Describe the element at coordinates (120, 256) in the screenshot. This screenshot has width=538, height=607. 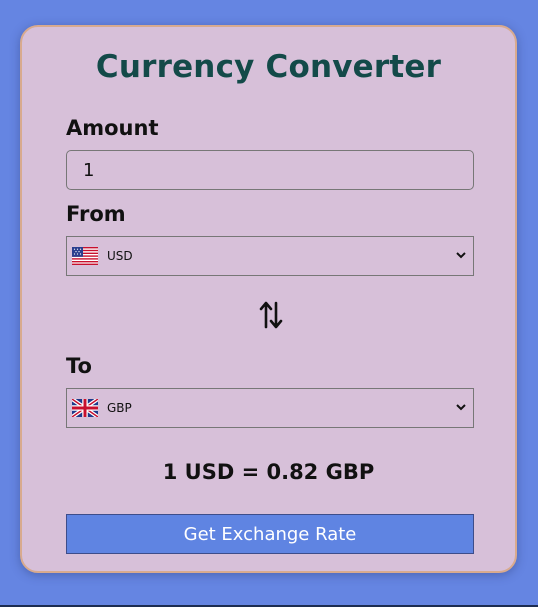
I see `from-currency-value: USD` at that location.